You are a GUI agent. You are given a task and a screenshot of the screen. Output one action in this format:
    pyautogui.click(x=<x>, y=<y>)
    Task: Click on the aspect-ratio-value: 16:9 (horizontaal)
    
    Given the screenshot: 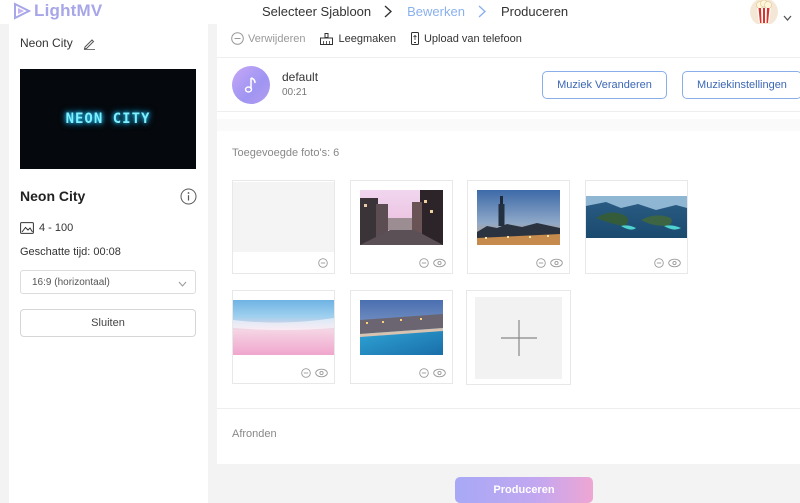 What is the action you would take?
    pyautogui.click(x=71, y=282)
    